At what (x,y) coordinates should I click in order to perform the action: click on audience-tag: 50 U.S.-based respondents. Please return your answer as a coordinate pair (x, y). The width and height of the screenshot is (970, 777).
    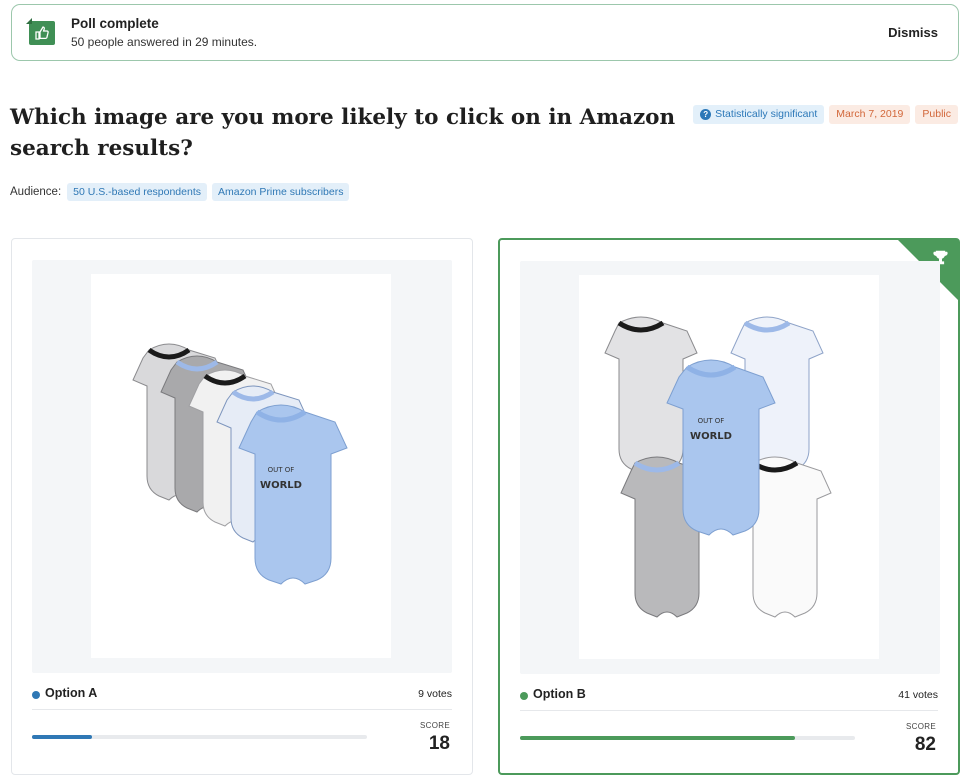
    Looking at the image, I should click on (137, 192).